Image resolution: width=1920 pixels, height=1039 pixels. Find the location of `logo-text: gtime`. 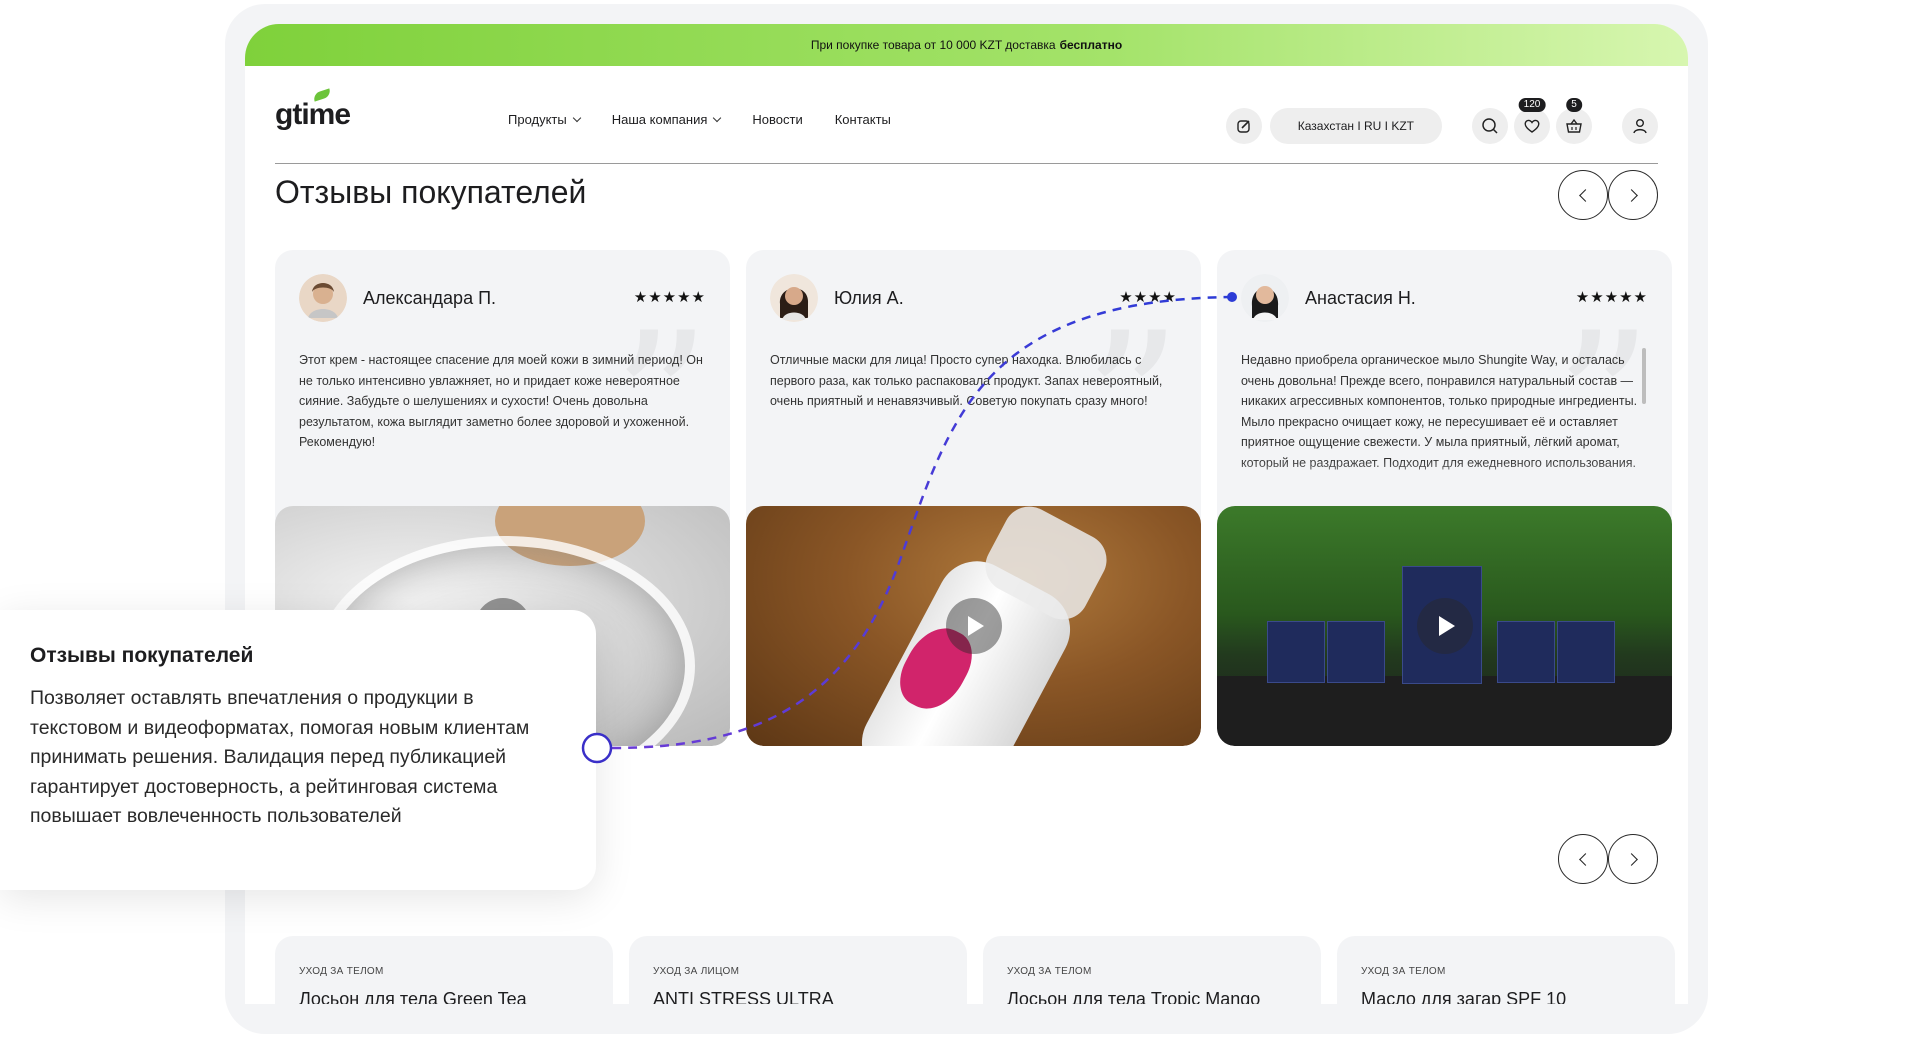

logo-text: gtime is located at coordinates (313, 114).